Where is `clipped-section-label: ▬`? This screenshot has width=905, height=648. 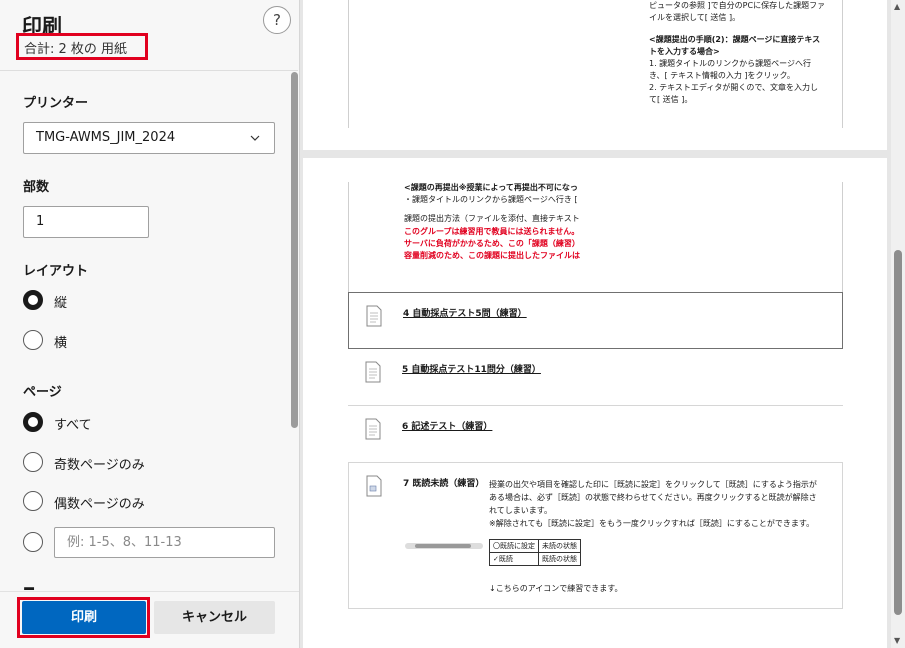 clipped-section-label: ▬ is located at coordinates (29, 586).